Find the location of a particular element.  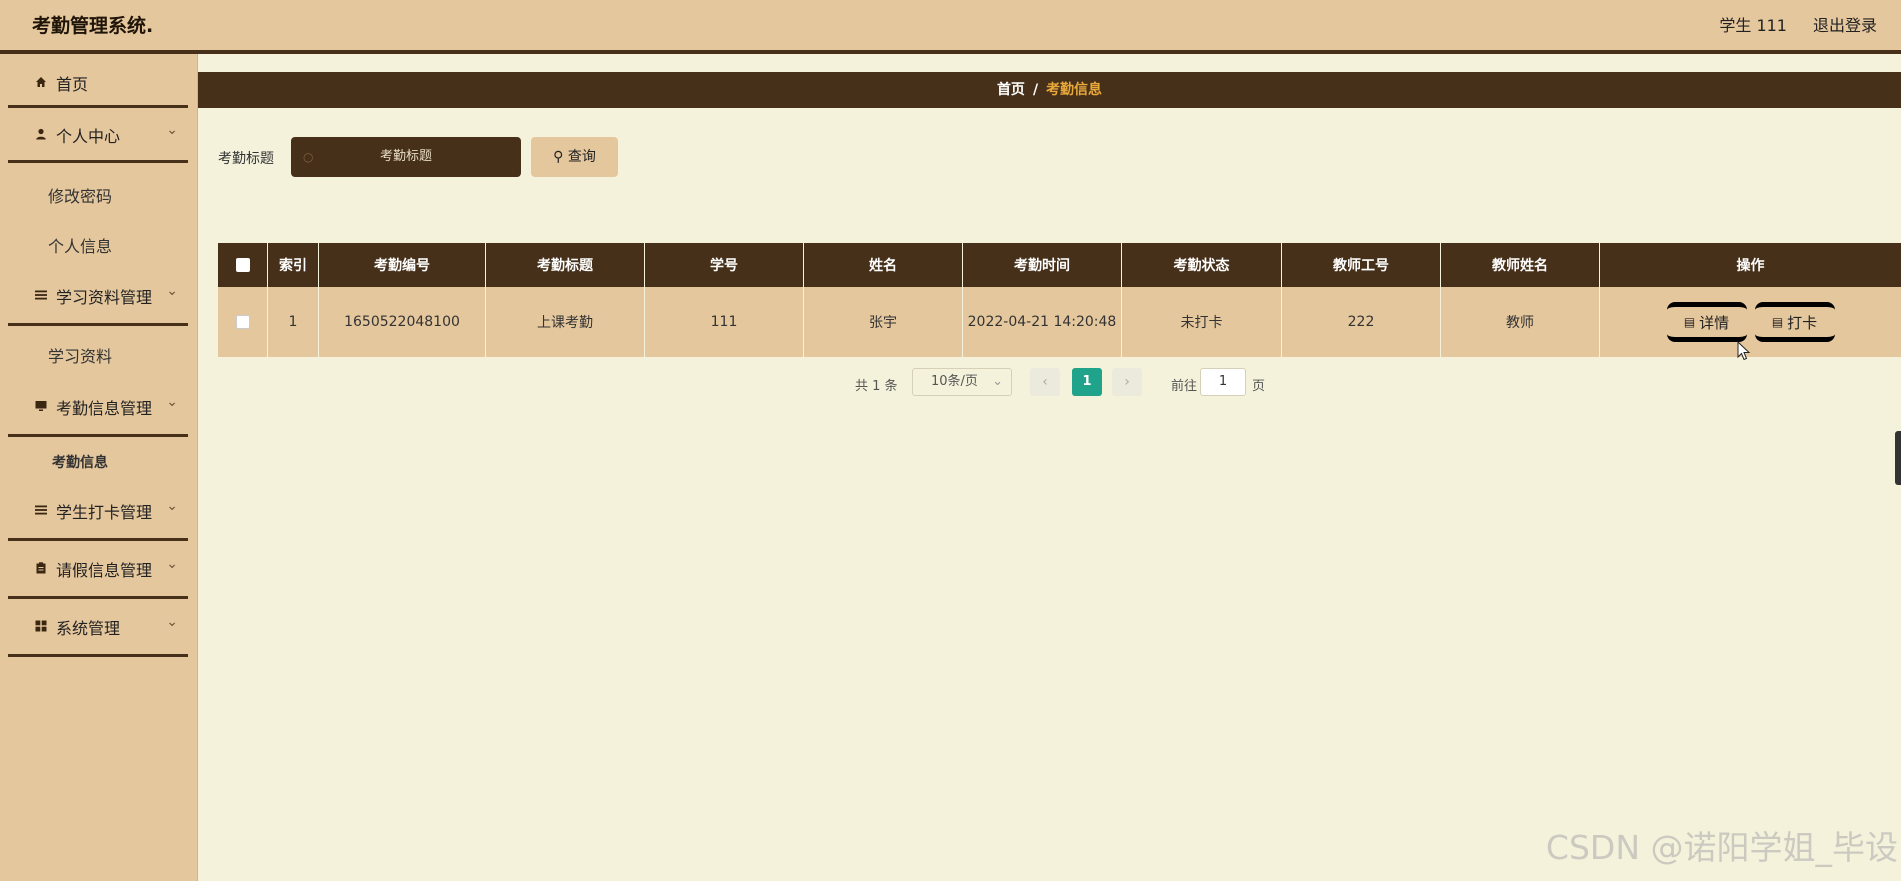

sidebar-item-personal-info: 个人信息 is located at coordinates (80, 245).